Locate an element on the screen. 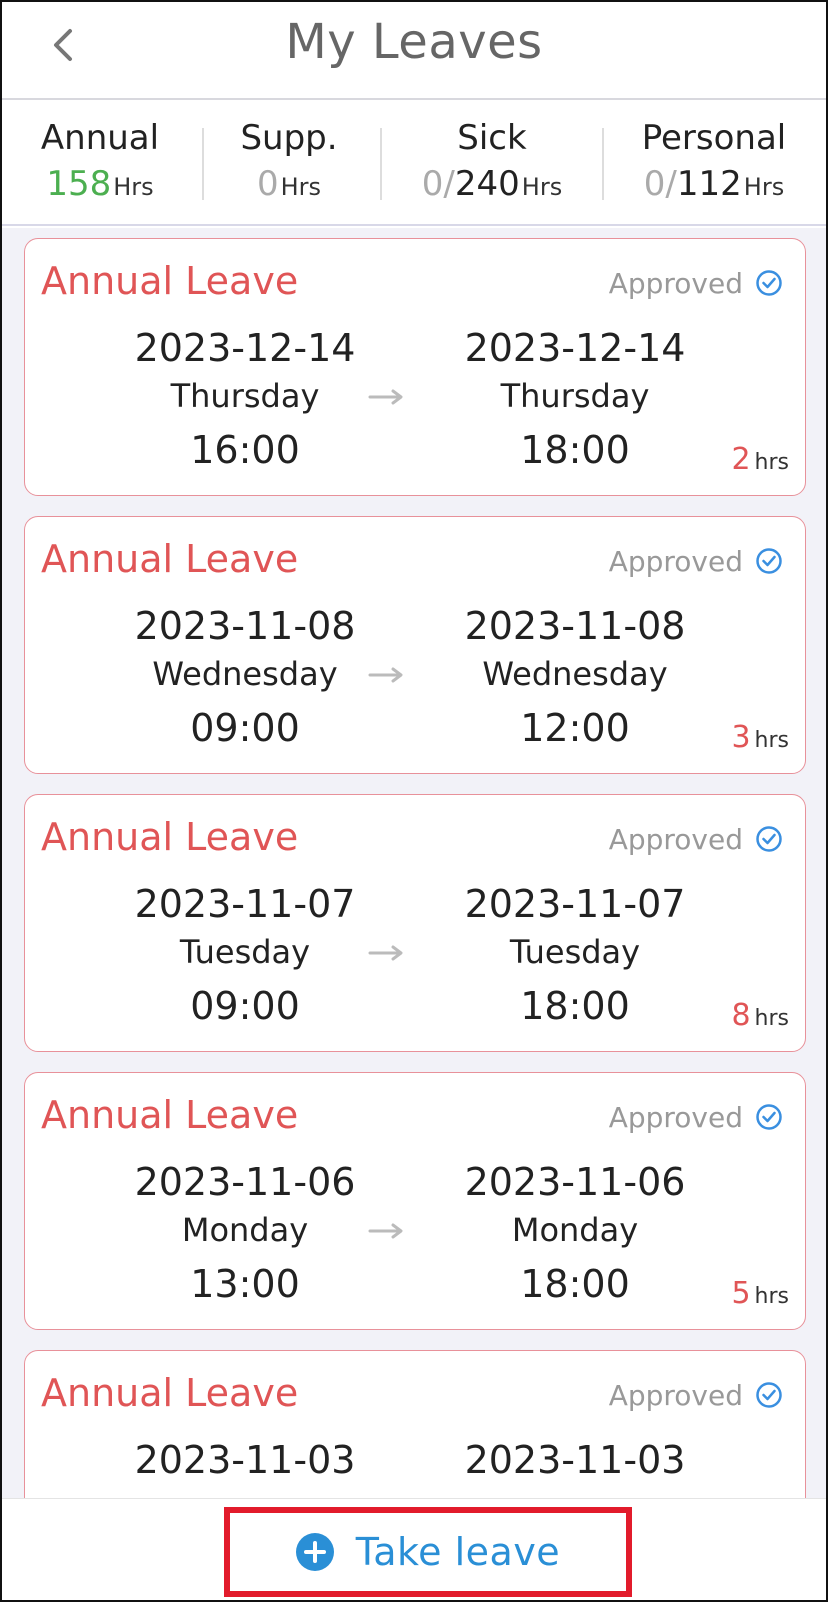  leave-start: 2023-11-03 is located at coordinates (245, 1460).